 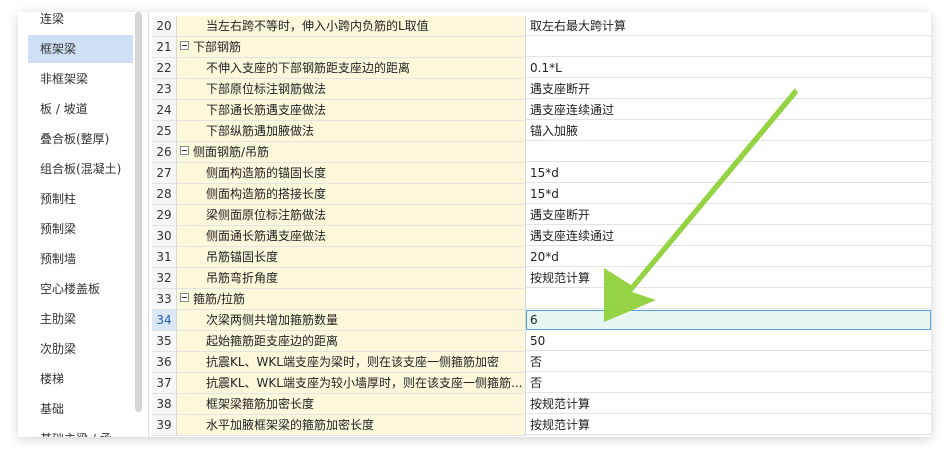 I want to click on sidebar-item: 框架梁, so click(x=80, y=49).